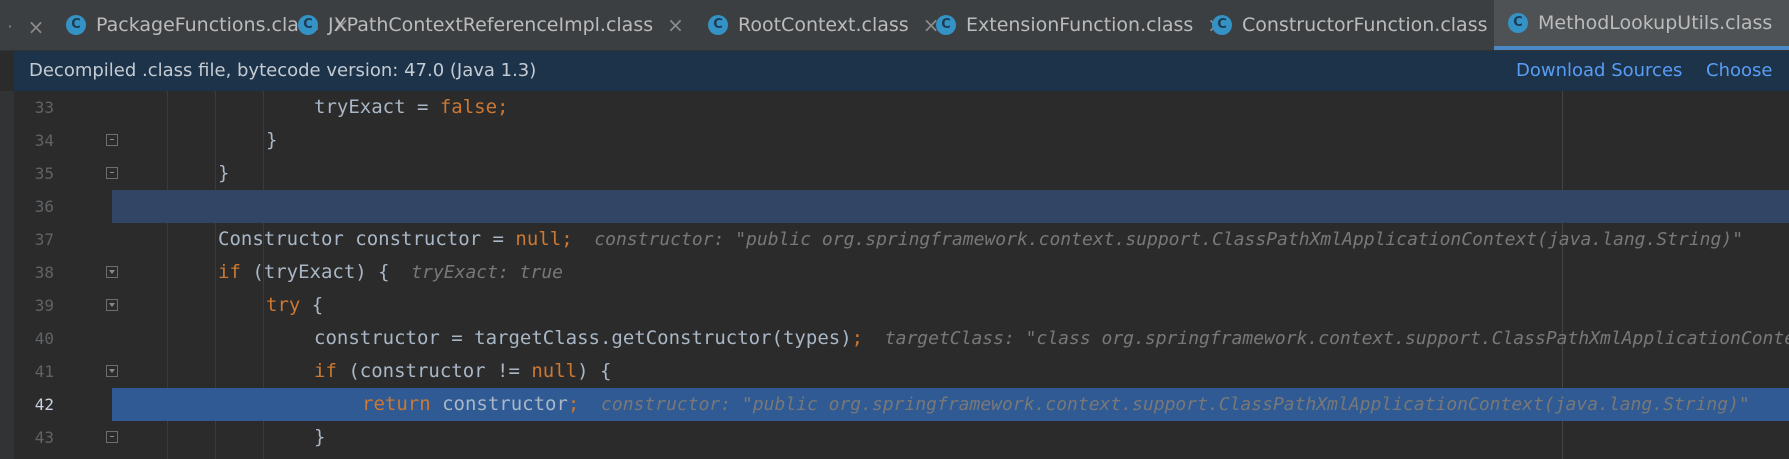 Image resolution: width=1789 pixels, height=459 pixels. What do you see at coordinates (823, 25) in the screenshot?
I see `tab-label: RootContext.class` at bounding box center [823, 25].